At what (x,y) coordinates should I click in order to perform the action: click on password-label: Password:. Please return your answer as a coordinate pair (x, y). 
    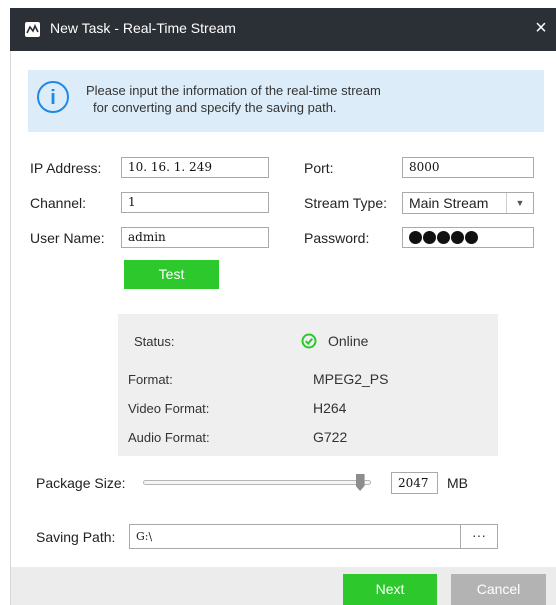
    Looking at the image, I should click on (337, 238).